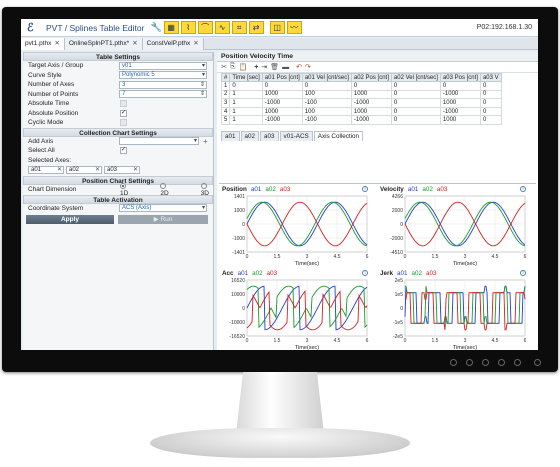 The height and width of the screenshot is (467, 560). Describe the element at coordinates (84, 170) in the screenshot. I see `axis-chip: a02 ✕` at that location.